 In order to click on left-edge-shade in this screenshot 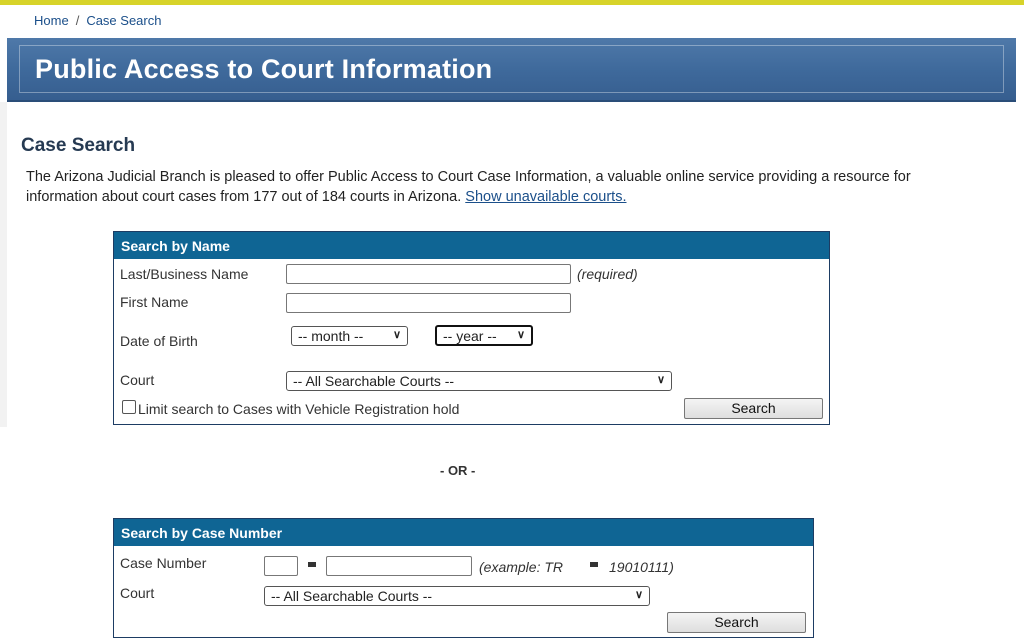, I will do `click(3, 264)`.